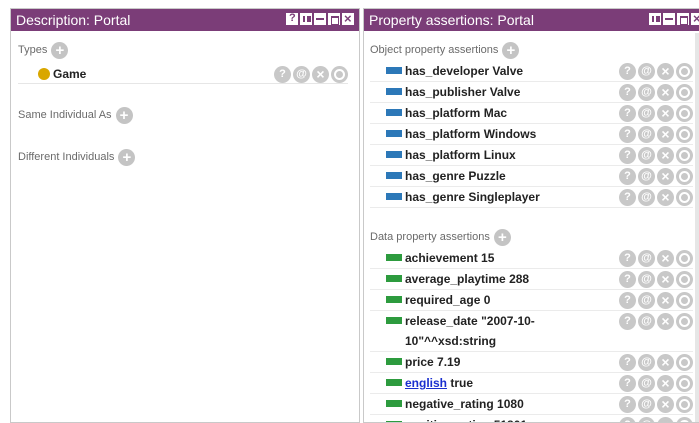 The height and width of the screenshot is (423, 699). Describe the element at coordinates (60, 50) in the screenshot. I see `add-type-button: +` at that location.